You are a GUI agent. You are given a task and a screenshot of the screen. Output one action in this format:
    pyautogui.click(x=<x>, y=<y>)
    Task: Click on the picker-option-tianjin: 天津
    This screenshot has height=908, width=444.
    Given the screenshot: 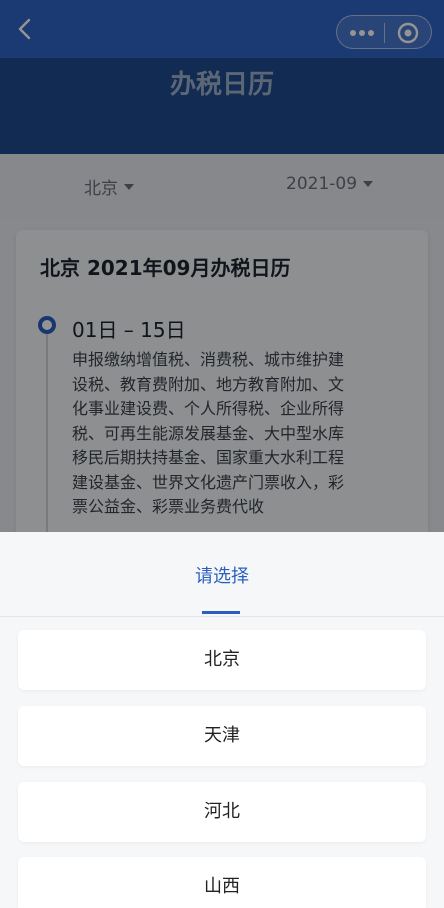 What is the action you would take?
    pyautogui.click(x=222, y=736)
    